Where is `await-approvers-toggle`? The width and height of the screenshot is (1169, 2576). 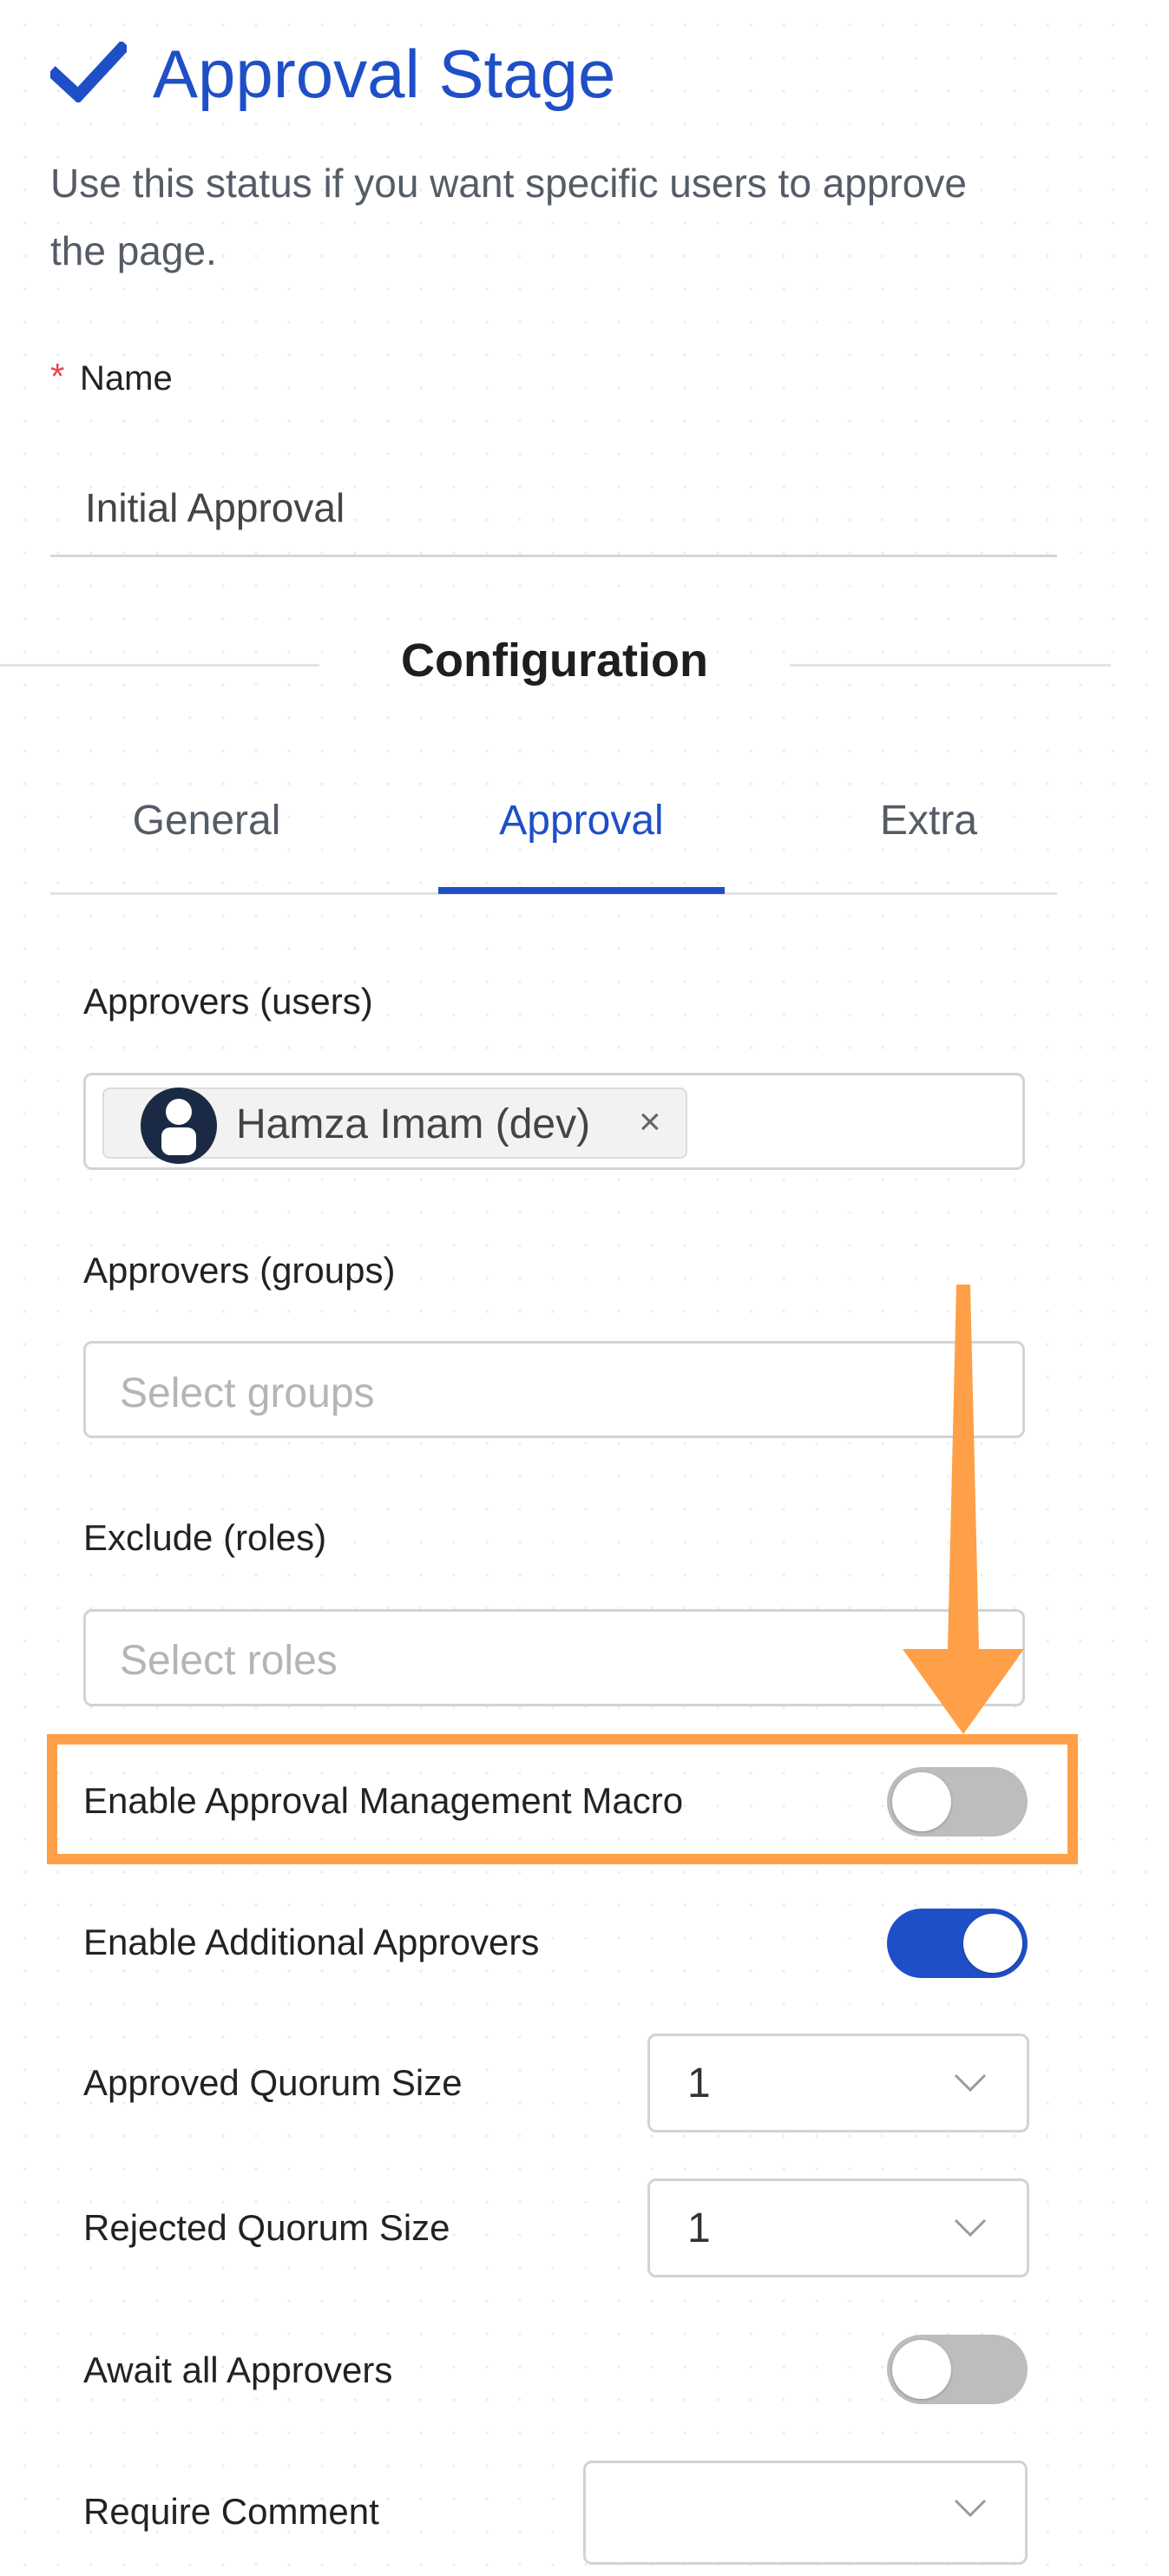
await-approvers-toggle is located at coordinates (957, 2370).